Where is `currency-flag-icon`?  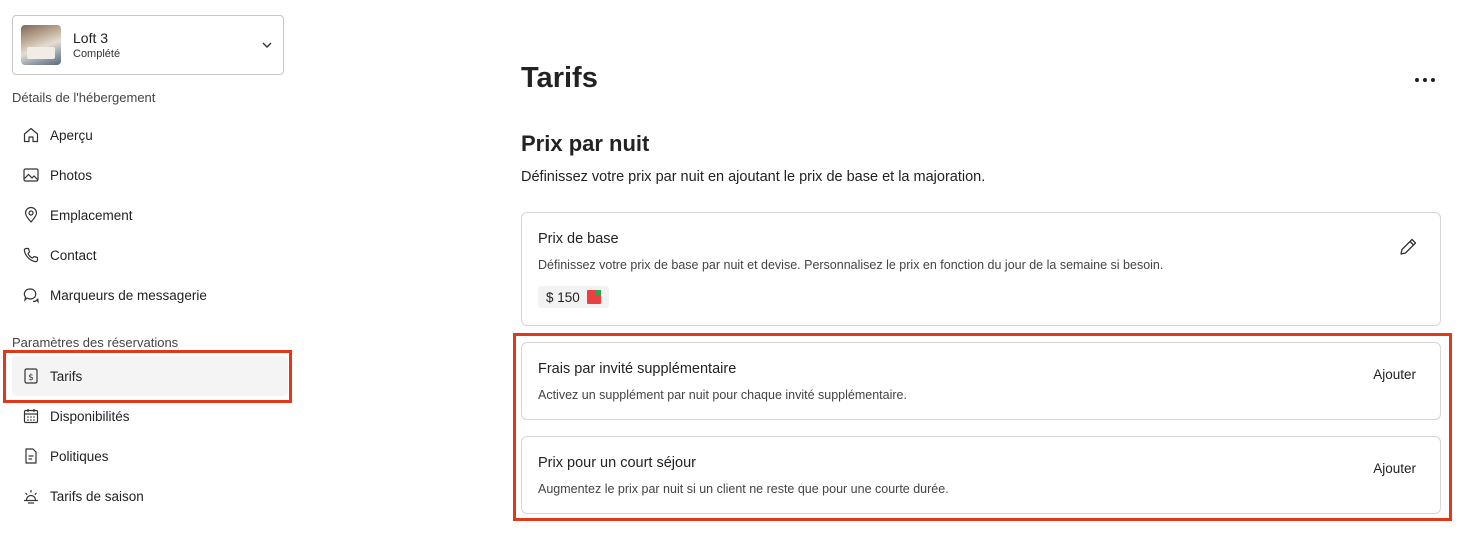 currency-flag-icon is located at coordinates (593, 297).